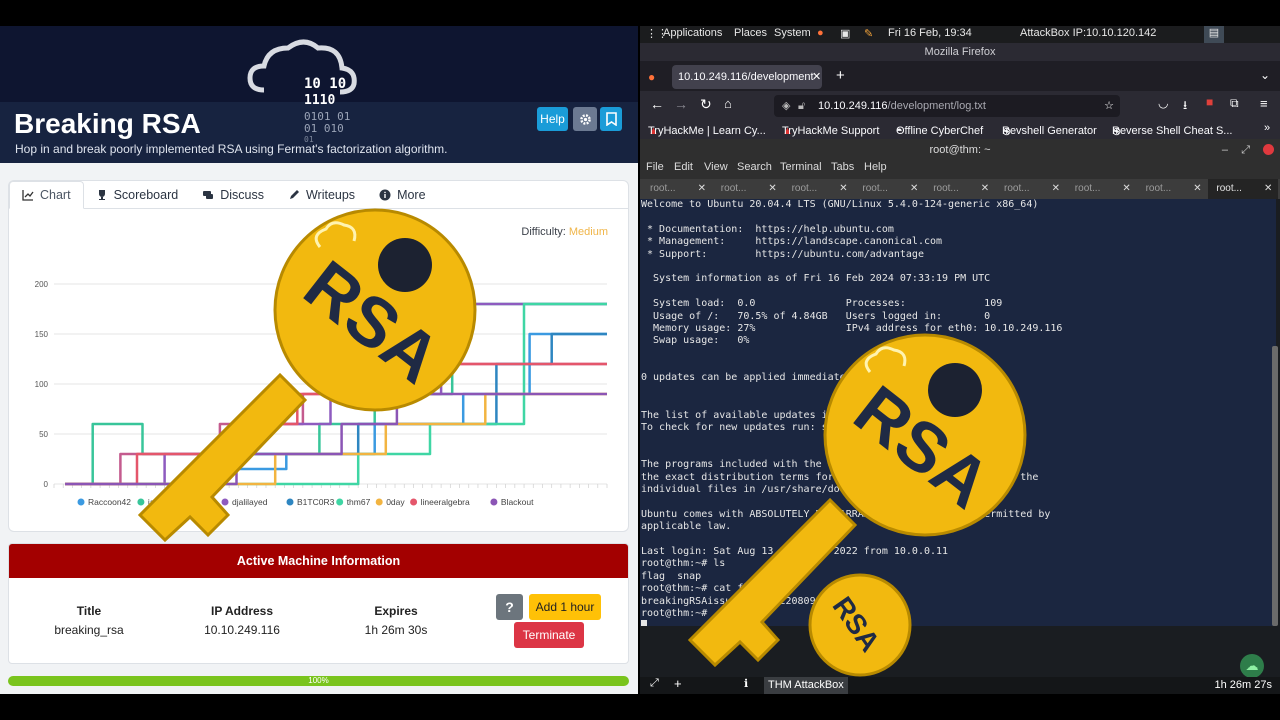  Describe the element at coordinates (747, 77) in the screenshot. I see `browser-tab: 10.10.249.116/development` at that location.